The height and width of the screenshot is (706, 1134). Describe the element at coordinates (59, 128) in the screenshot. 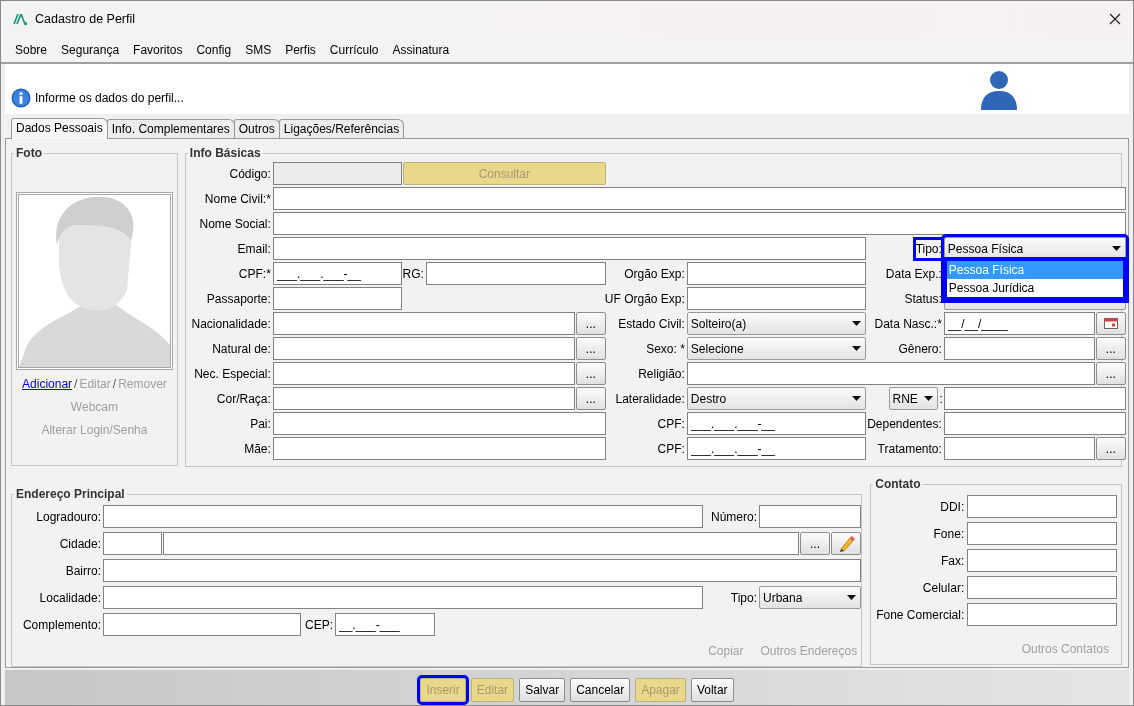

I see `tab: Dados Pessoais` at that location.